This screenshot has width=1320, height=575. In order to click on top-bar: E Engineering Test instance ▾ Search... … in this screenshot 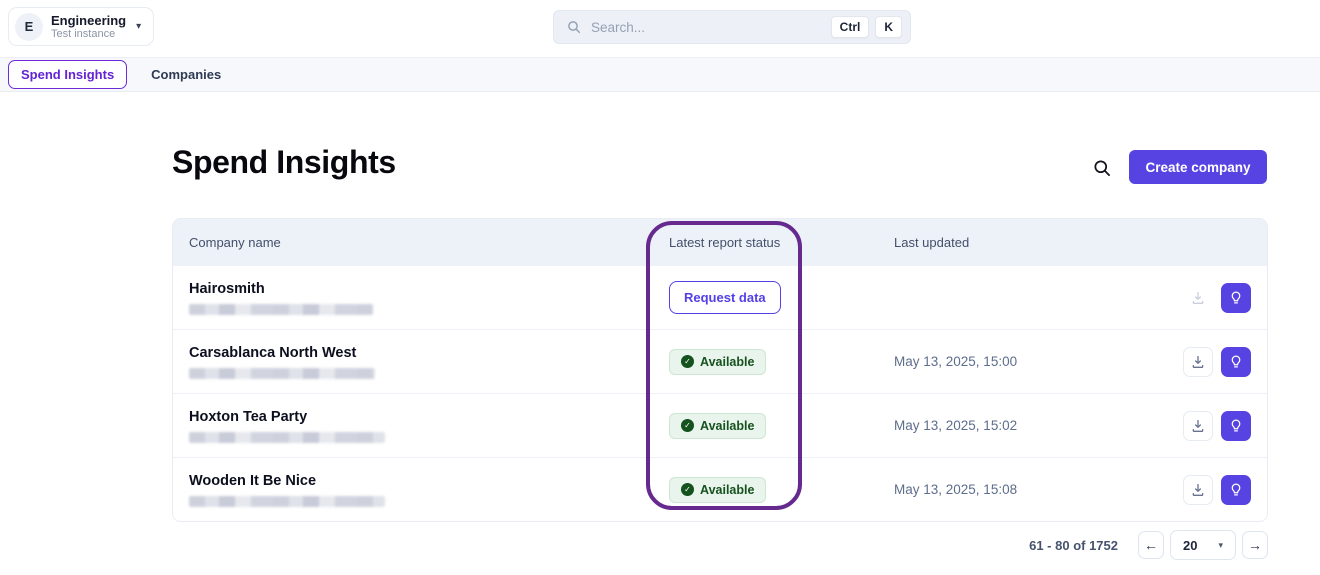, I will do `click(660, 28)`.